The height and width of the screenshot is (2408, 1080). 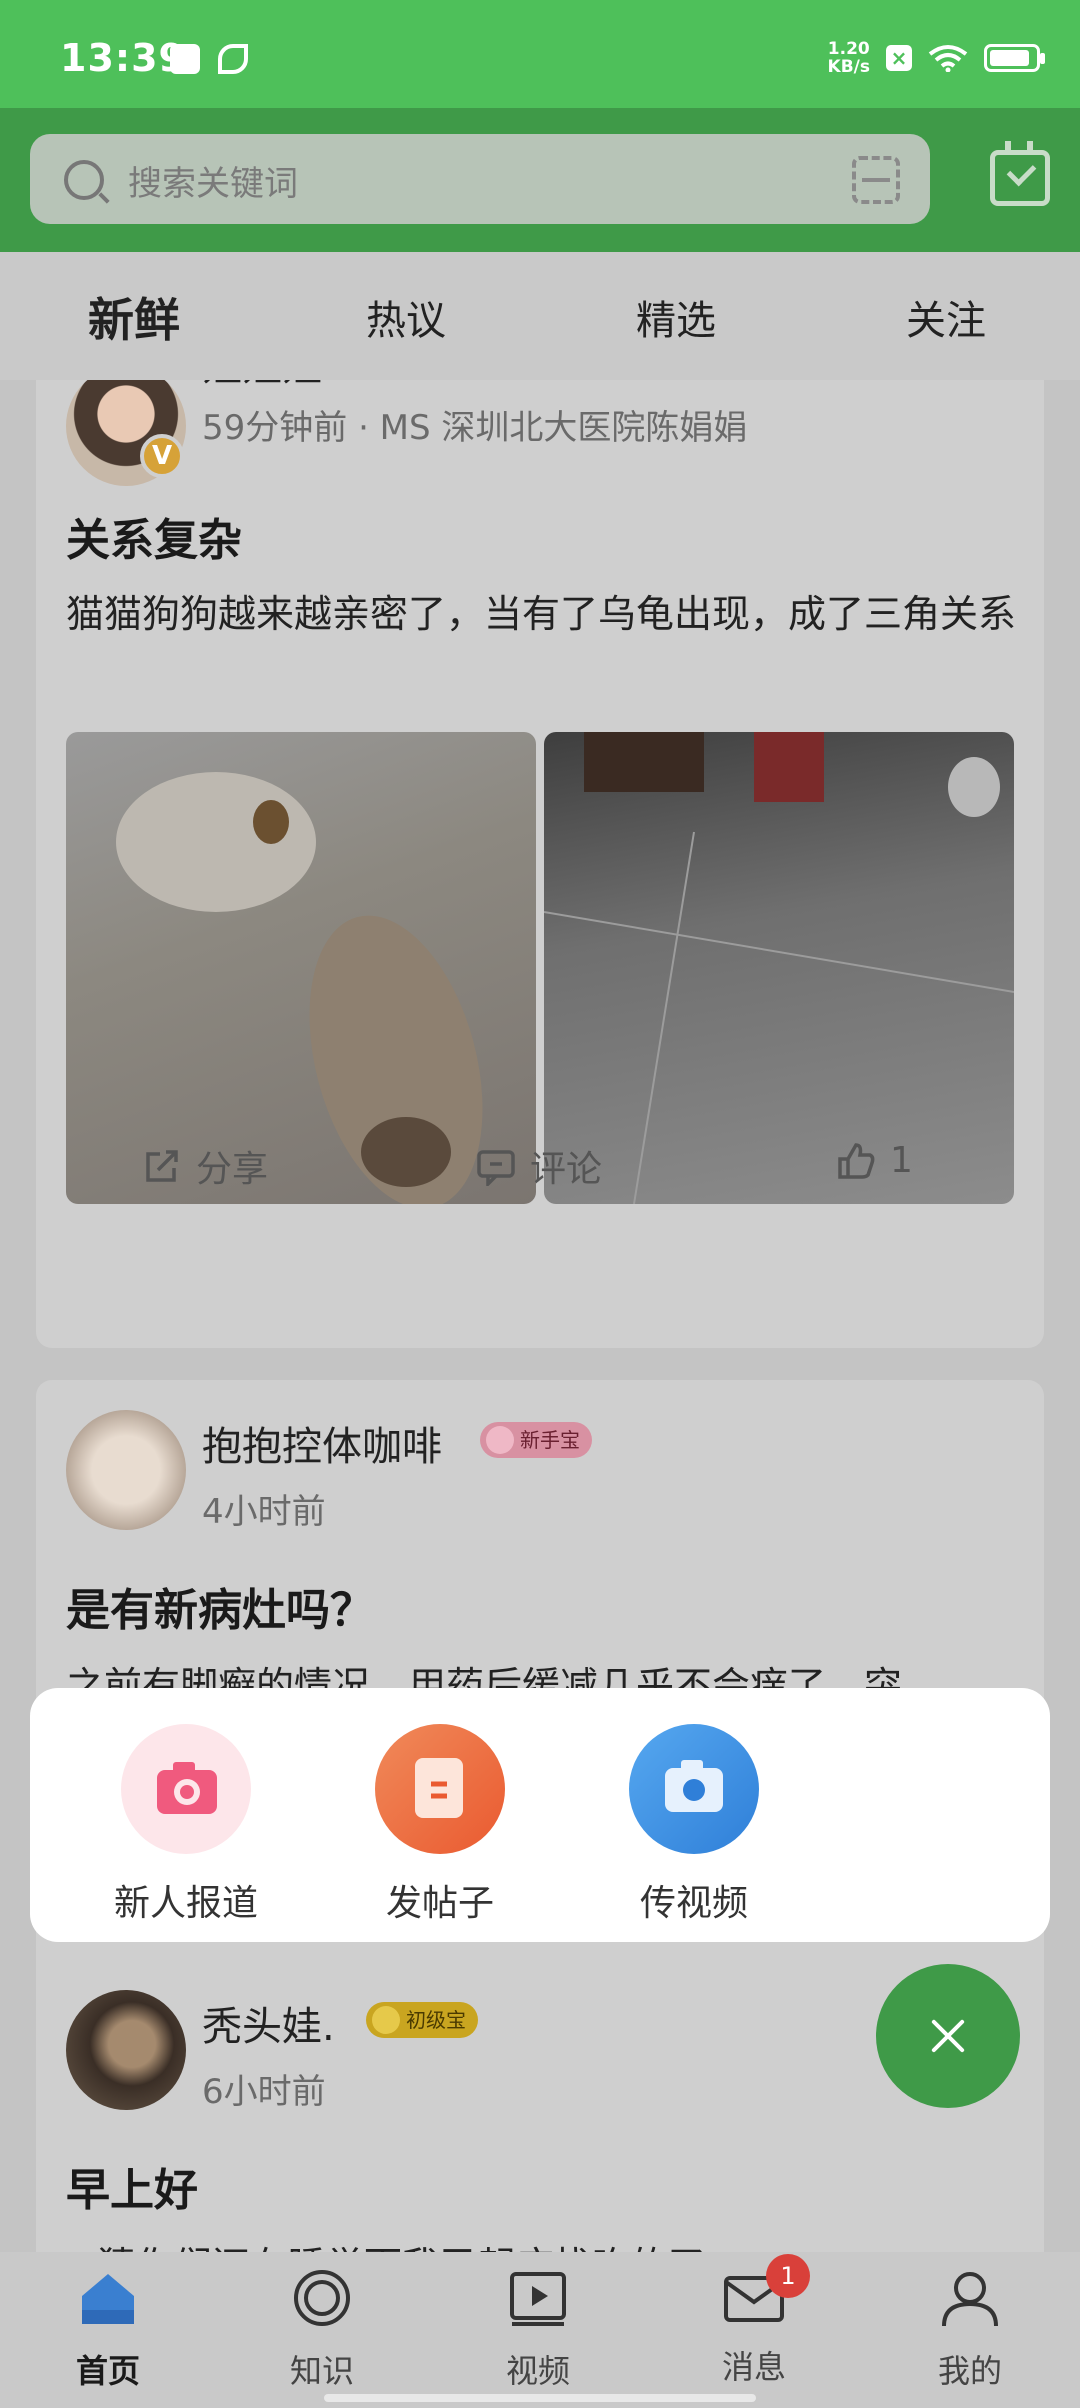 I want to click on post-username: 抱抱控体咖啡, so click(x=322, y=1443).